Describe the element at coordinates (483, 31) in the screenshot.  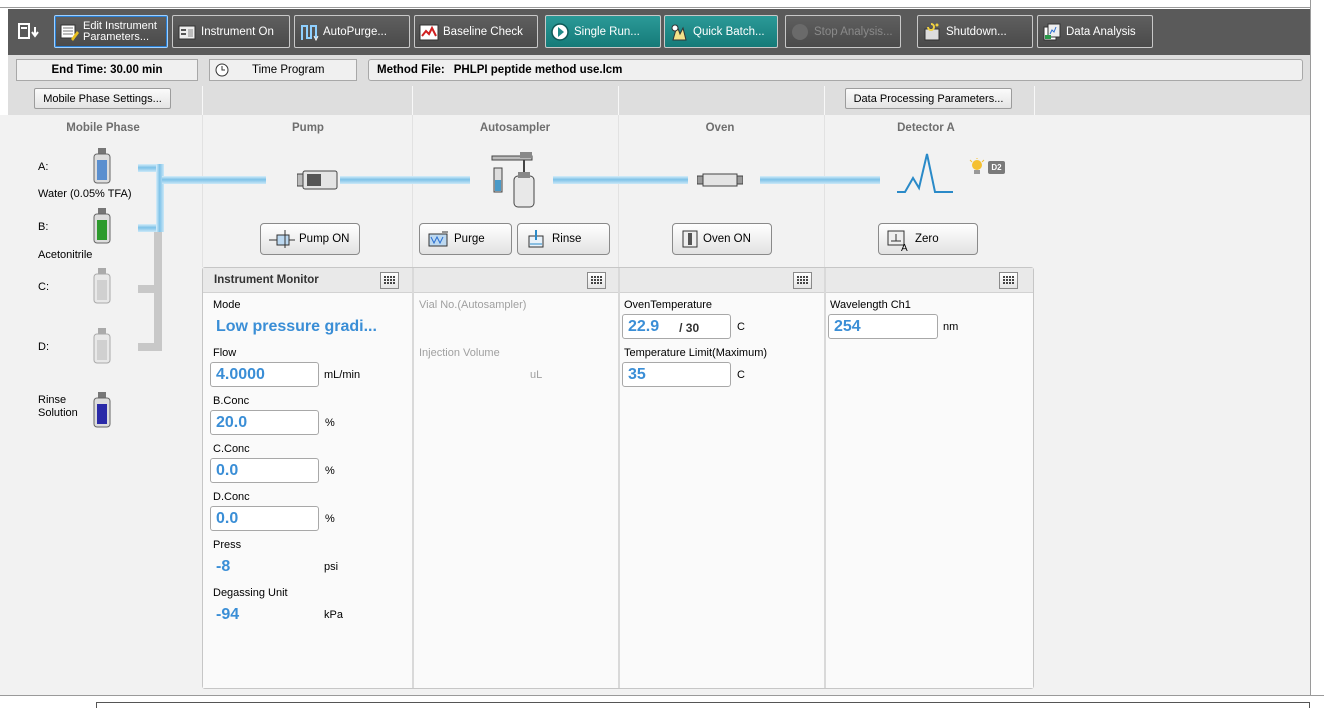
I see `baseline-check-label: Baseline Check` at that location.